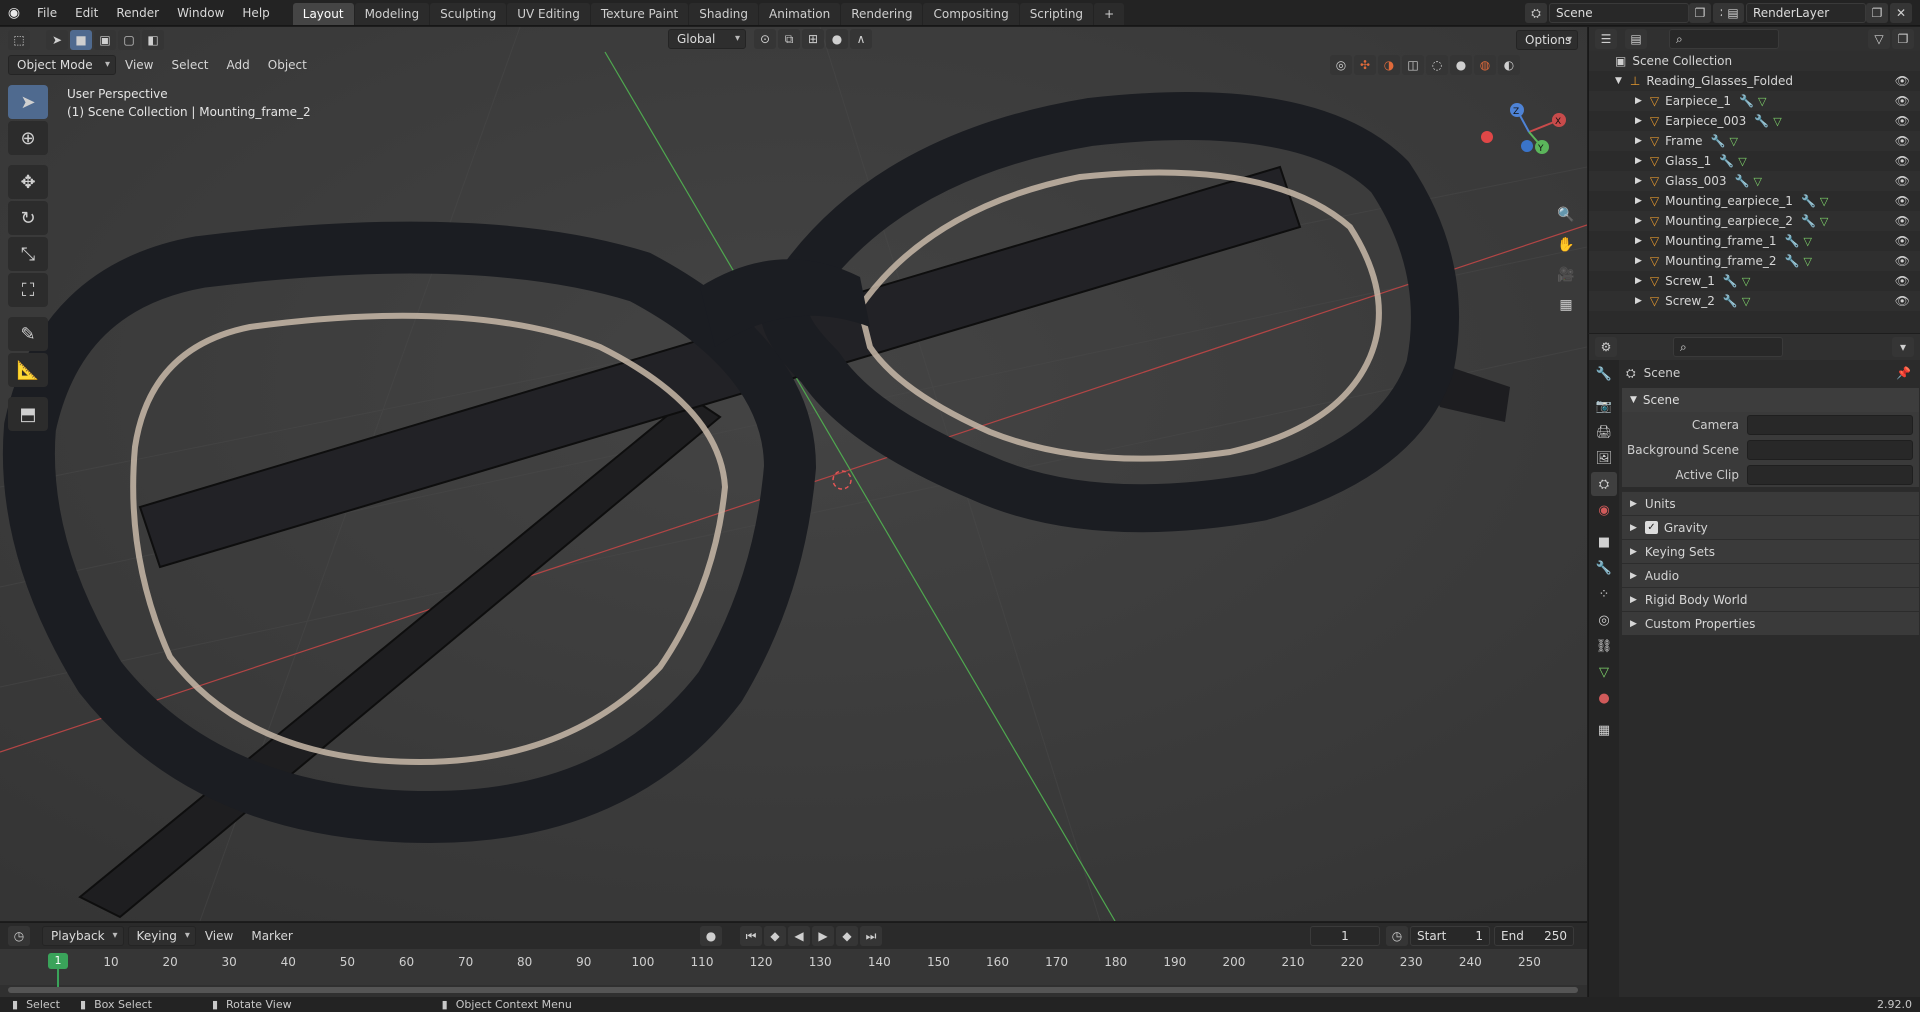  Describe the element at coordinates (1345, 936) in the screenshot. I see `current-frame-field: 1` at that location.